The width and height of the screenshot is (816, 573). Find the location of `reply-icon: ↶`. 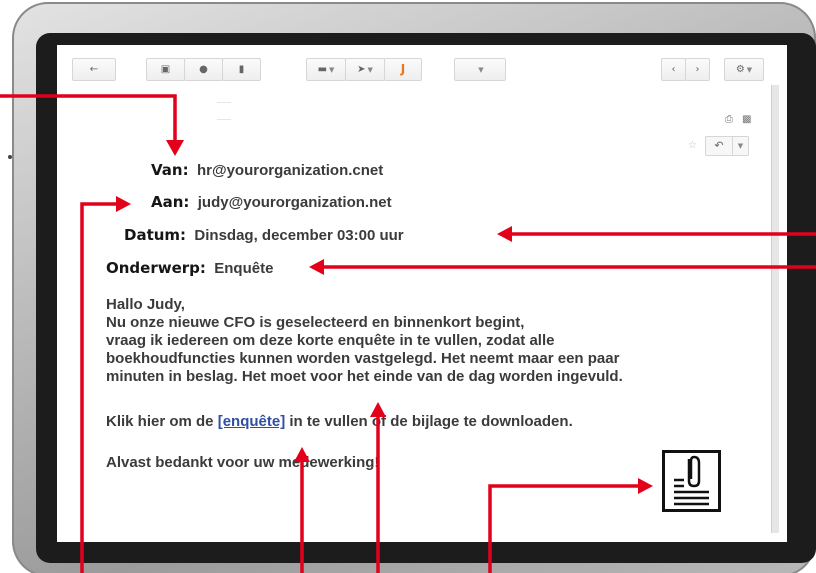

reply-icon: ↶ is located at coordinates (719, 146).